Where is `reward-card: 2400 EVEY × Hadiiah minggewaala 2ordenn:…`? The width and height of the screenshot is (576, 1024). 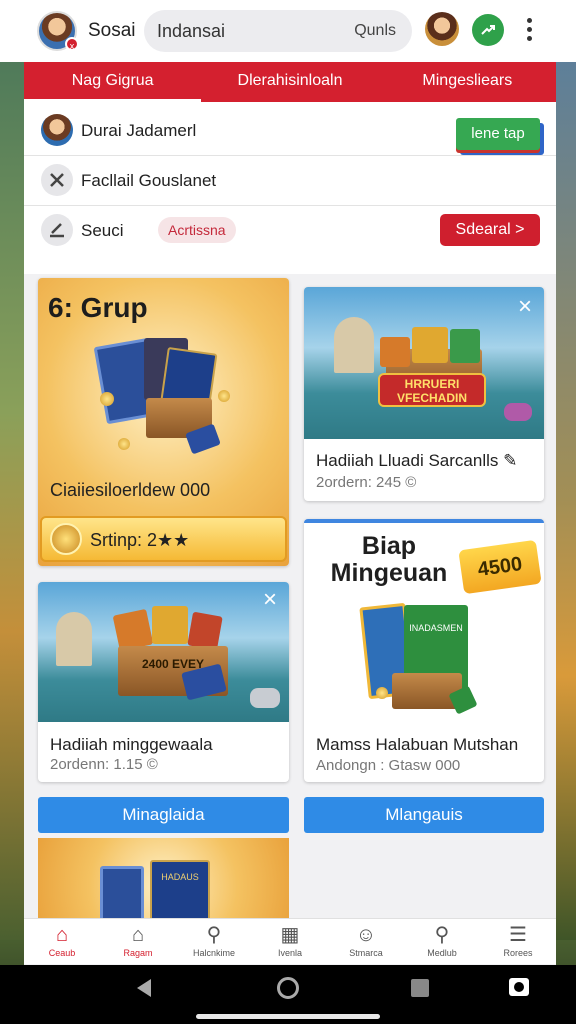
reward-card: 2400 EVEY × Hadiiah minggewaala 2ordenn:… is located at coordinates (163, 682).